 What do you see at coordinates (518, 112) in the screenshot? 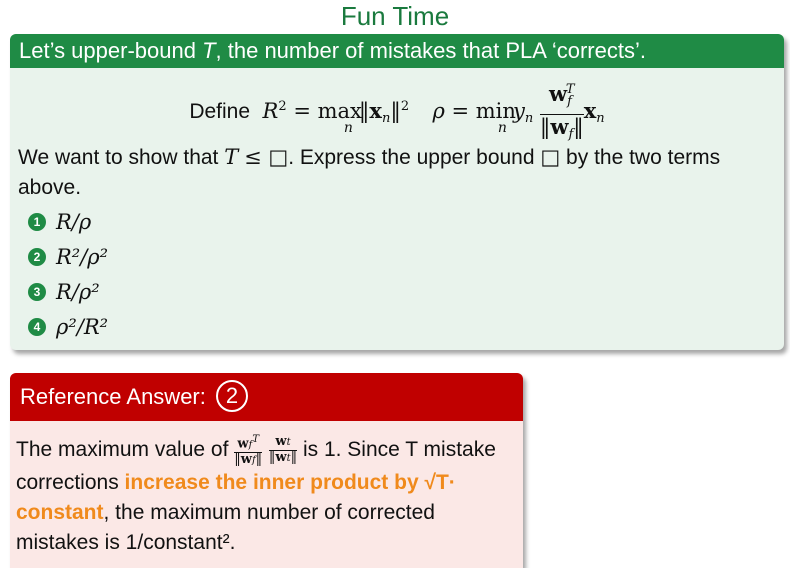
I see `rho-definition: ρ = minnyn wfT ‖wf‖ xn` at bounding box center [518, 112].